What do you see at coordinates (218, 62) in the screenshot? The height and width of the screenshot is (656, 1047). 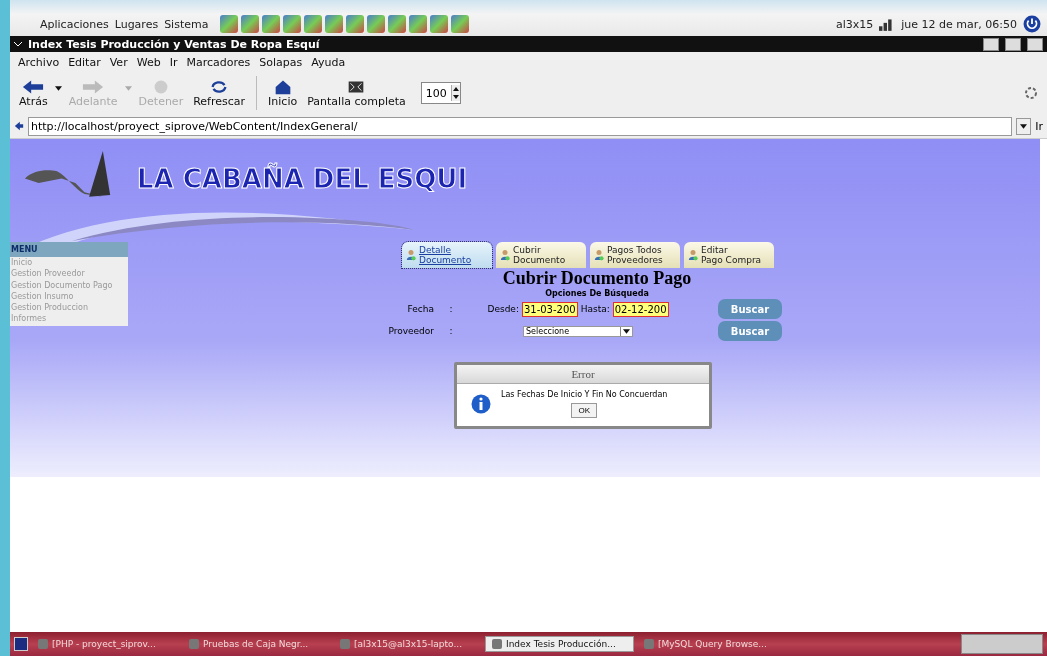 I see `menu-item: Marcadores` at bounding box center [218, 62].